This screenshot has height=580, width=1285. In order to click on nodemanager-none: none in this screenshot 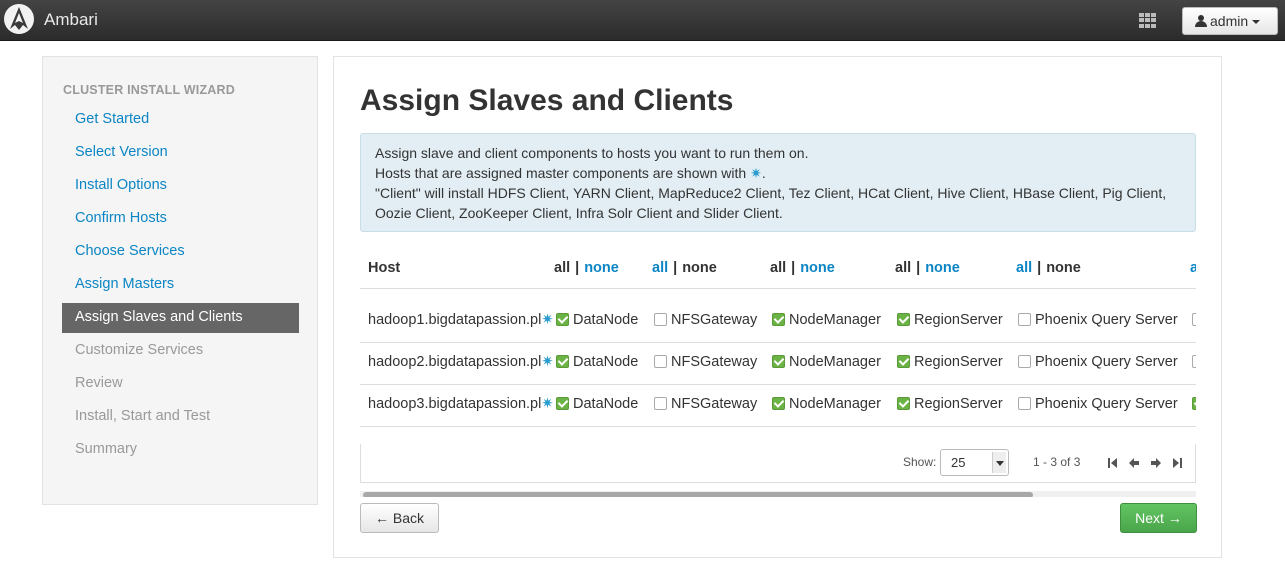, I will do `click(817, 268)`.